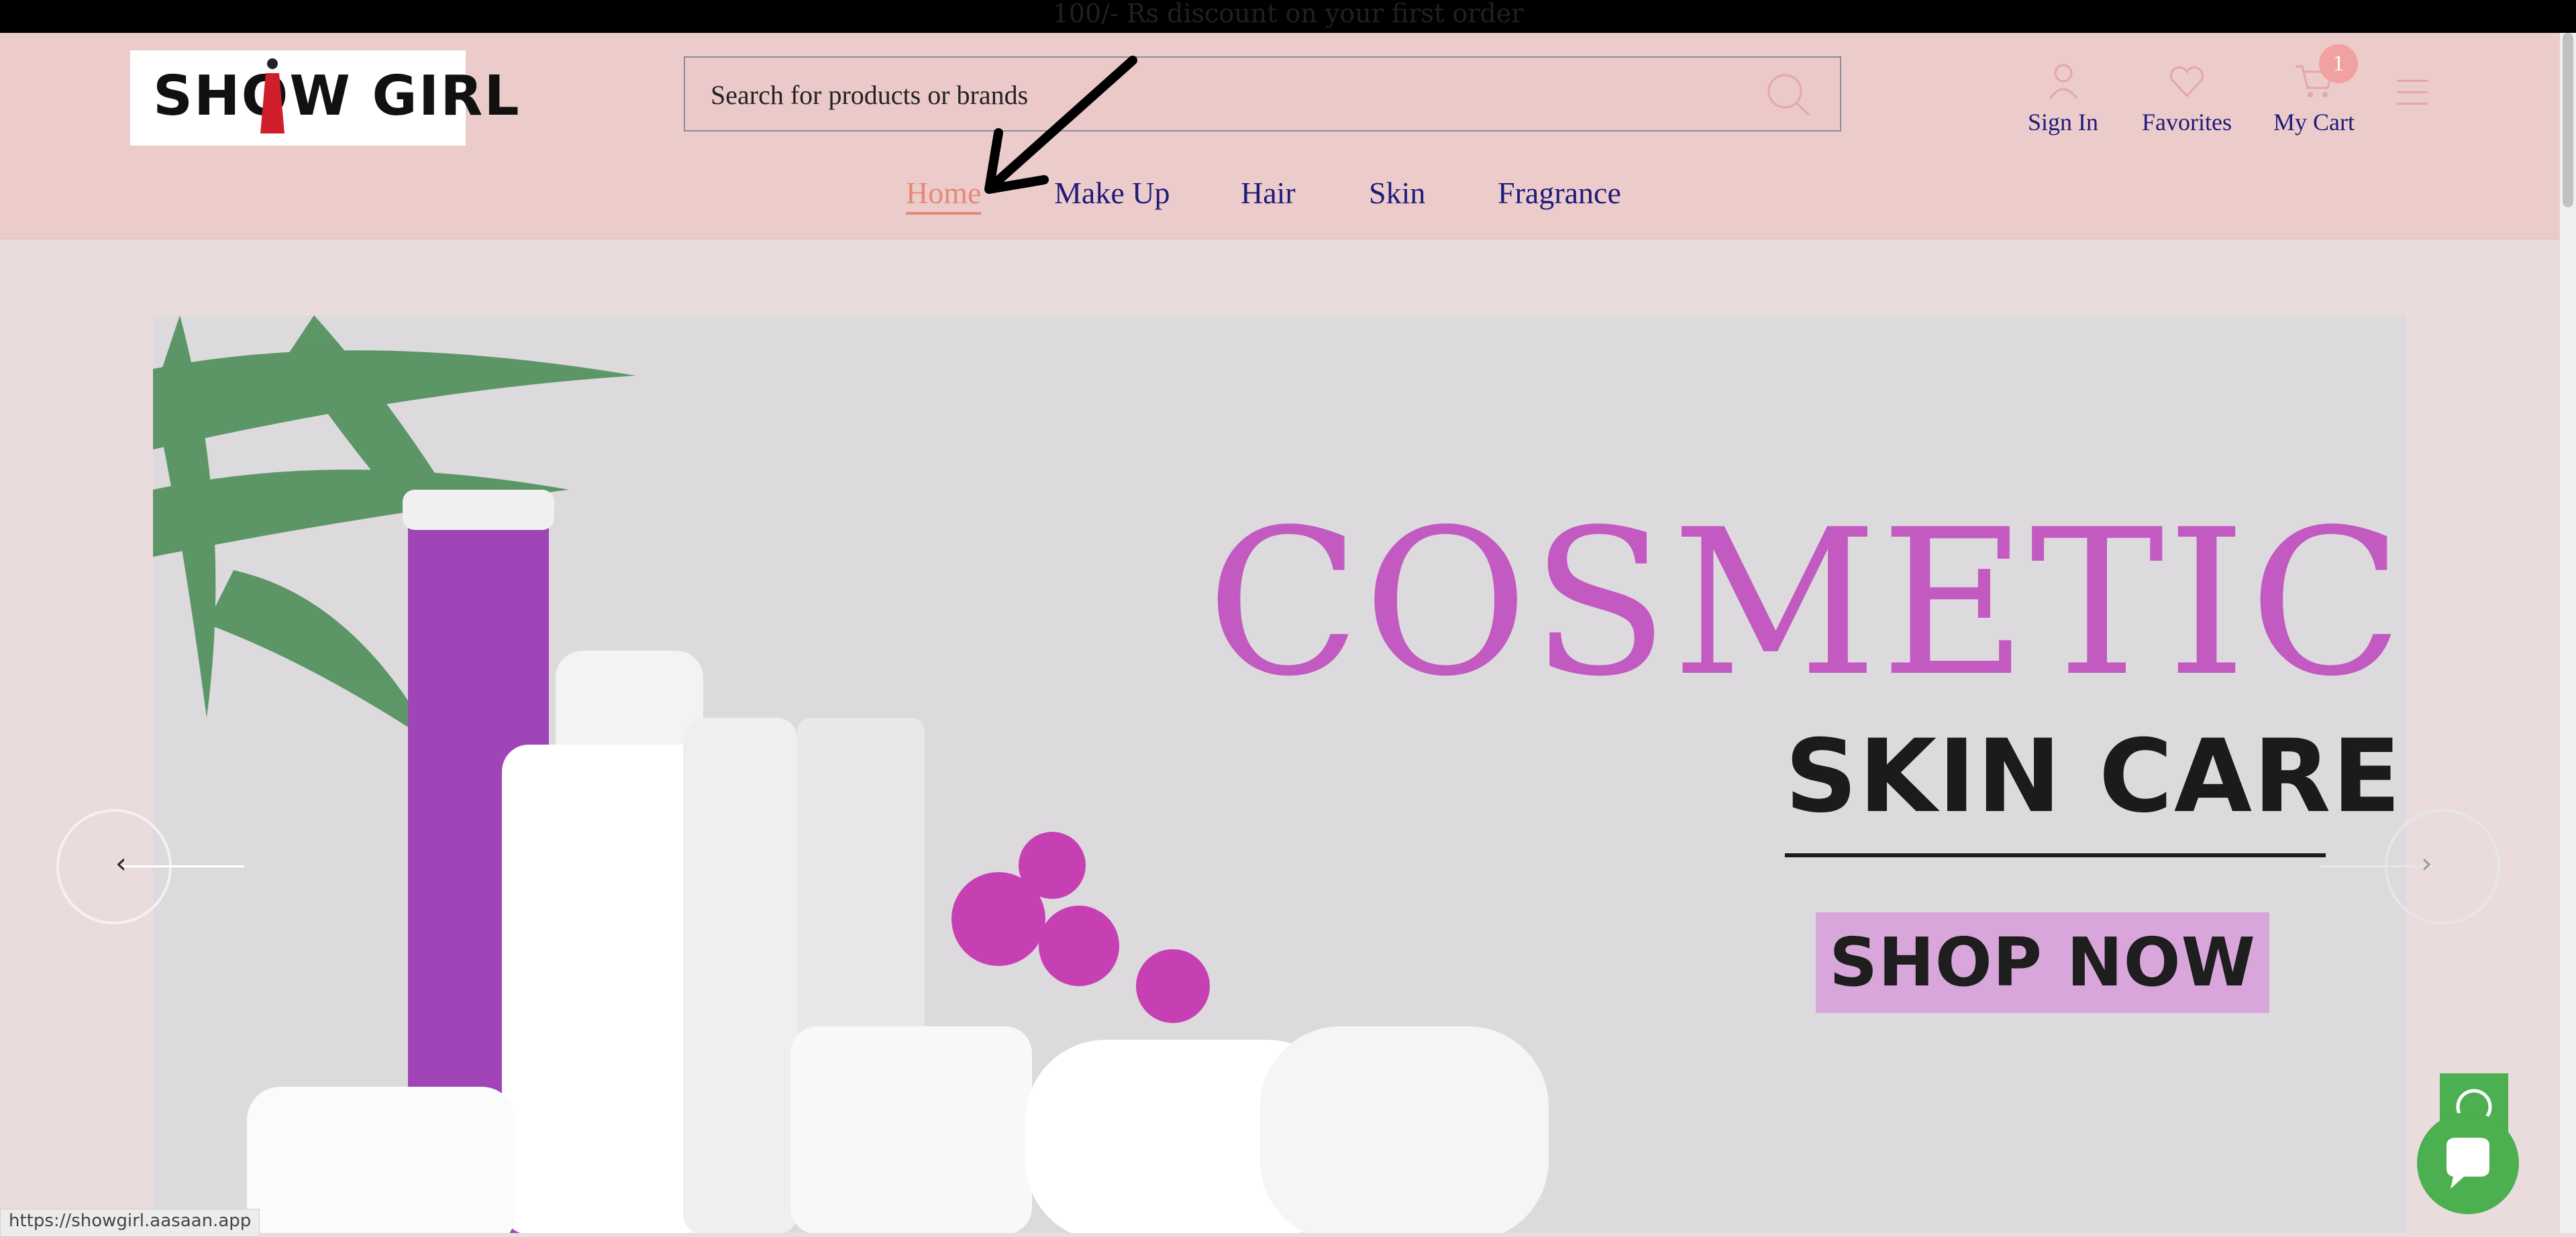 Image resolution: width=2576 pixels, height=1237 pixels. Describe the element at coordinates (1060, 125) in the screenshot. I see `annotation-arrow` at that location.